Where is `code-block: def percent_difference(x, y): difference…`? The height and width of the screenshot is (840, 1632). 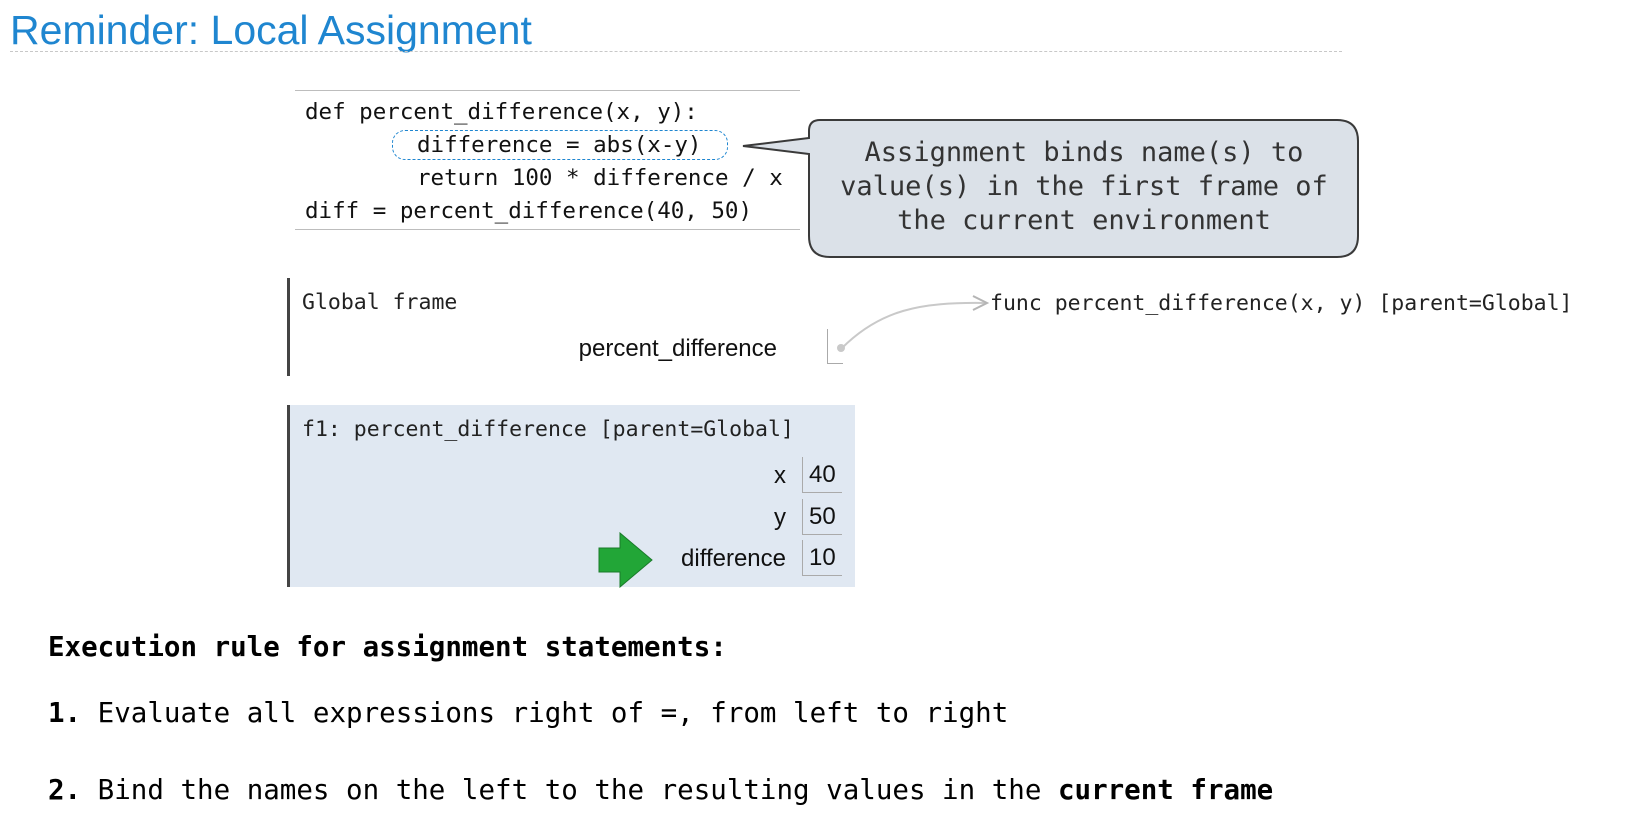
code-block: def percent_difference(x, y): difference… is located at coordinates (547, 160).